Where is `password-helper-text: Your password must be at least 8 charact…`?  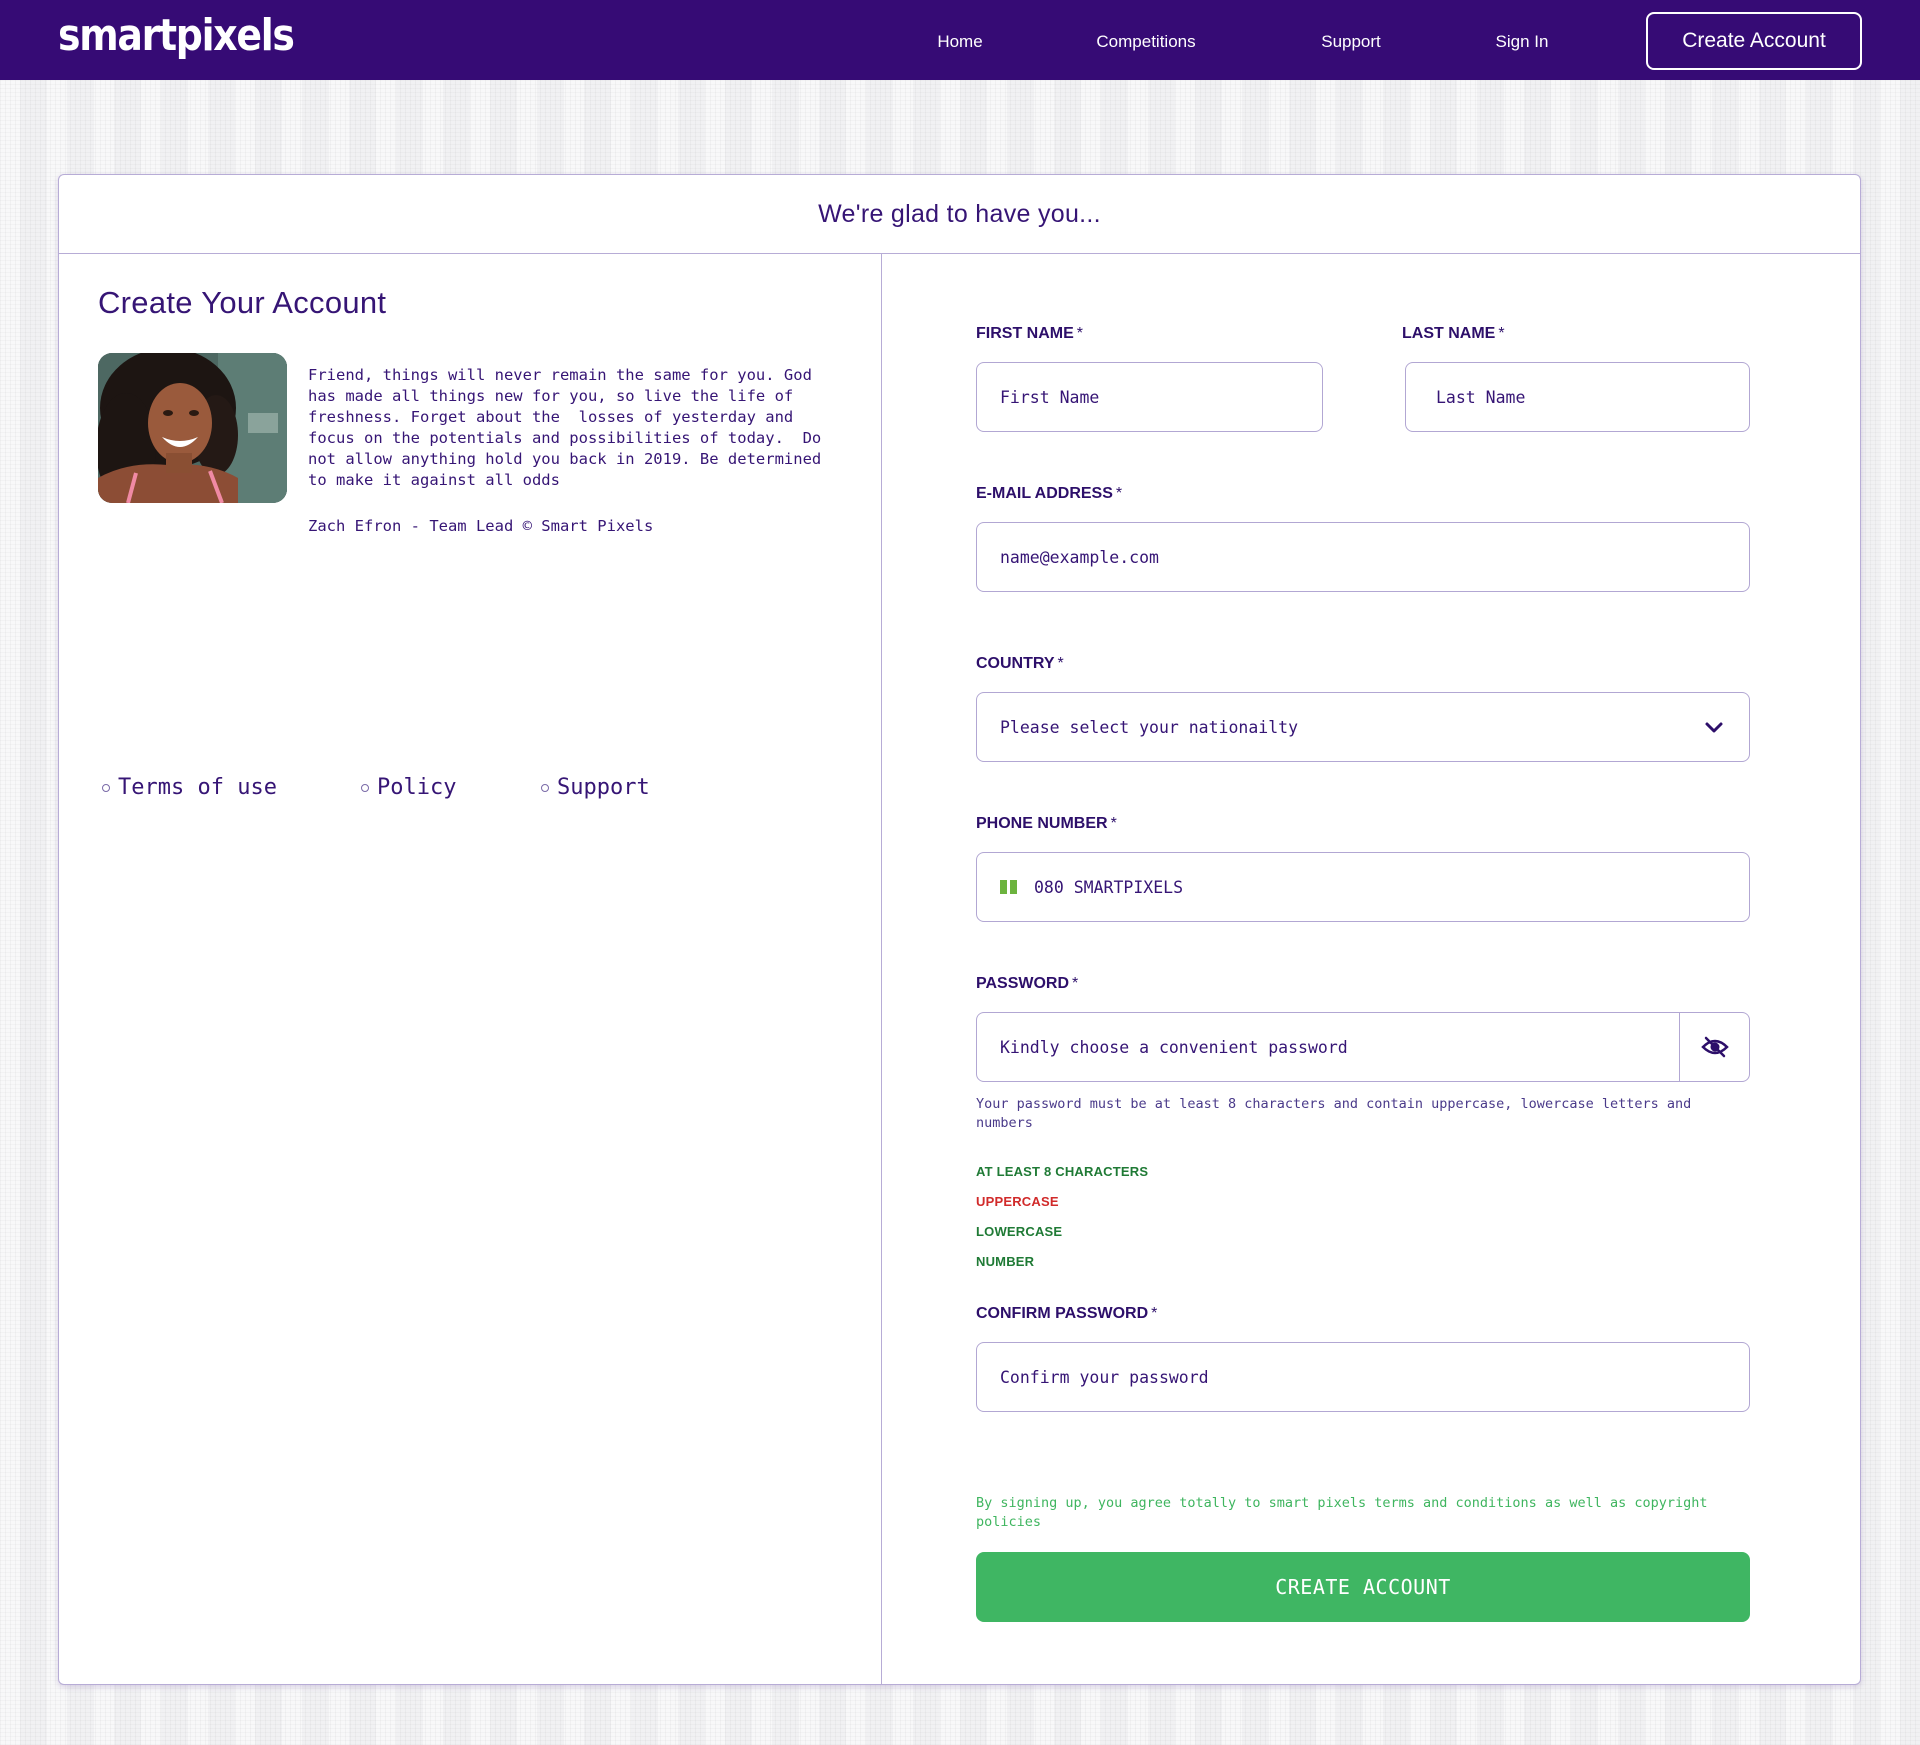
password-helper-text: Your password must be at least 8 charact… is located at coordinates (1334, 1113).